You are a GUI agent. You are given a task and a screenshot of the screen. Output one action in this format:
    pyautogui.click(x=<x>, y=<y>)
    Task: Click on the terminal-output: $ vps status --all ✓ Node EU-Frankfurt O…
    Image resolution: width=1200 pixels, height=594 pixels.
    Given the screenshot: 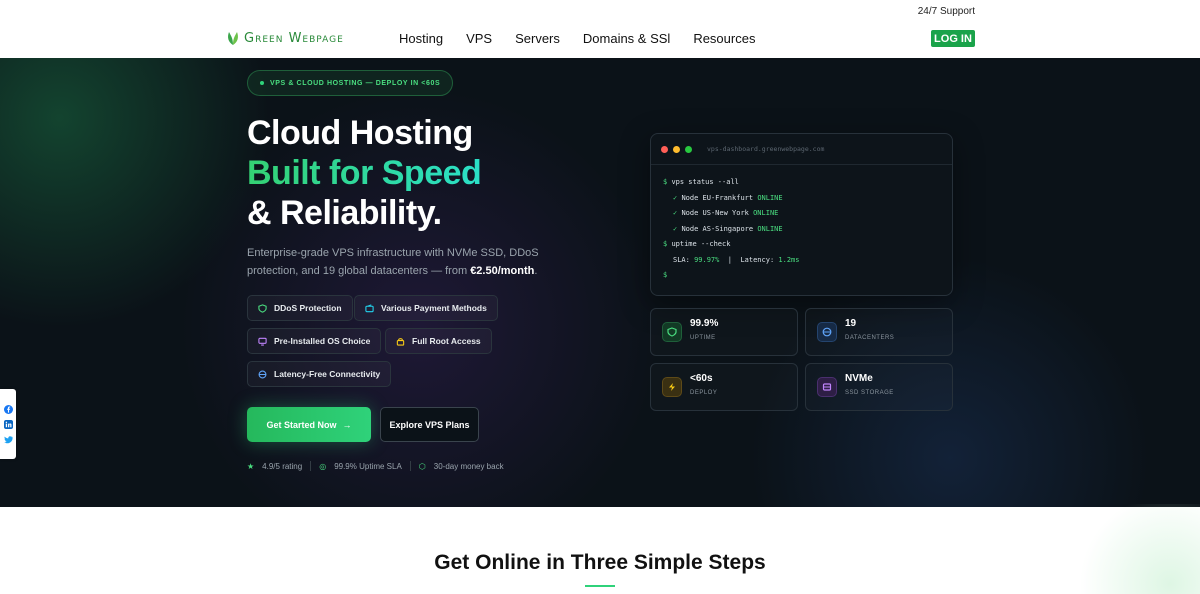 What is the action you would take?
    pyautogui.click(x=801, y=229)
    